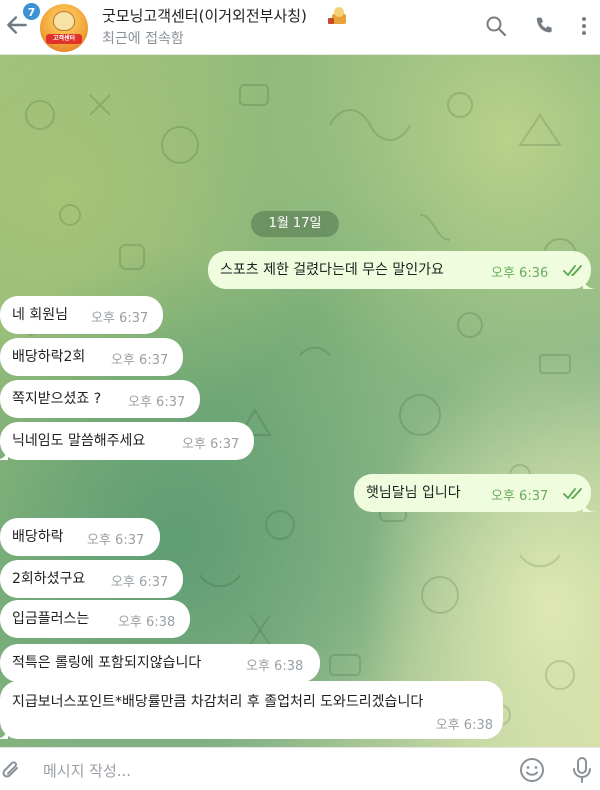 The image size is (600, 790). Describe the element at coordinates (584, 26) in the screenshot. I see `more-vertical-icon` at that location.